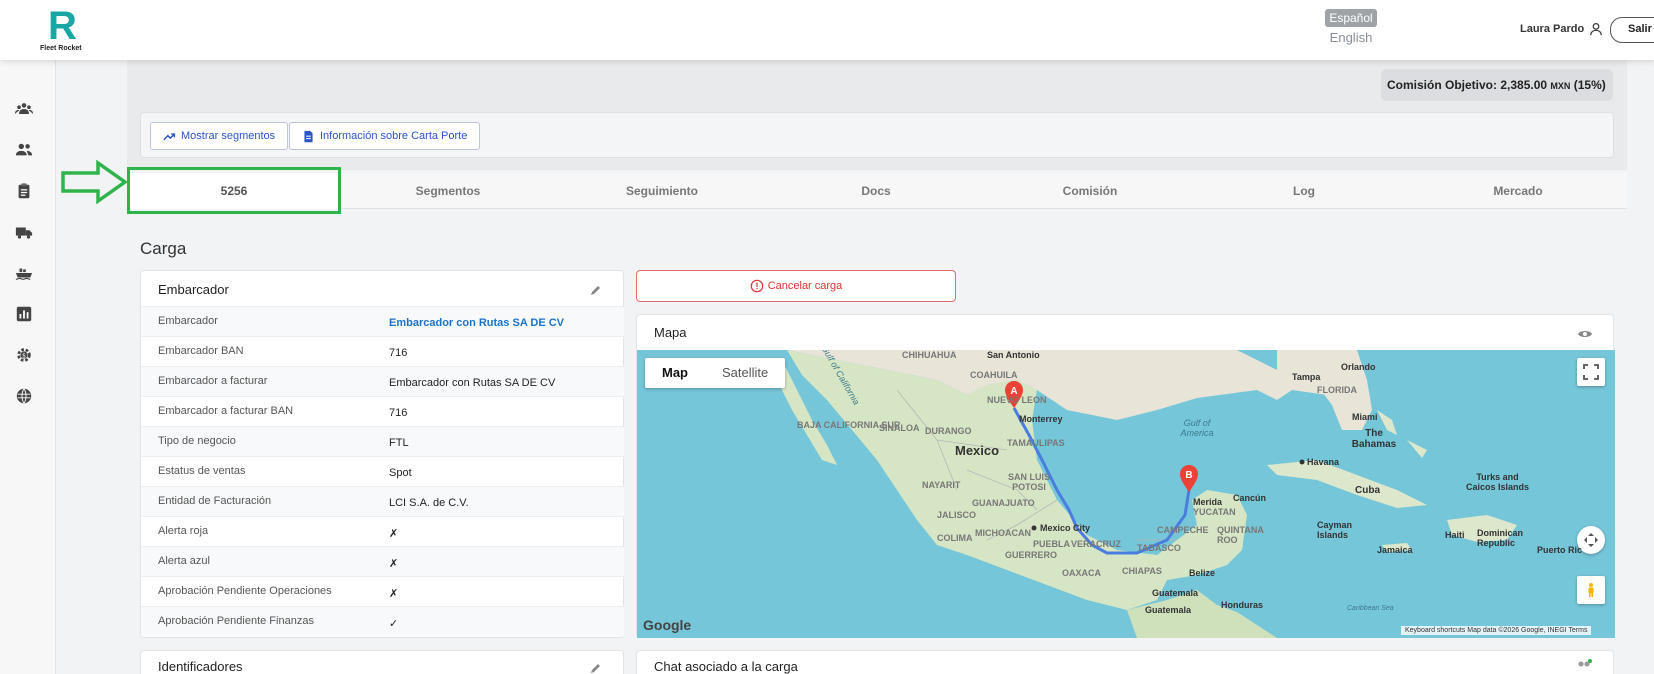 Image resolution: width=1654 pixels, height=674 pixels. What do you see at coordinates (398, 353) in the screenshot?
I see `shipper-detail-value: 716` at bounding box center [398, 353].